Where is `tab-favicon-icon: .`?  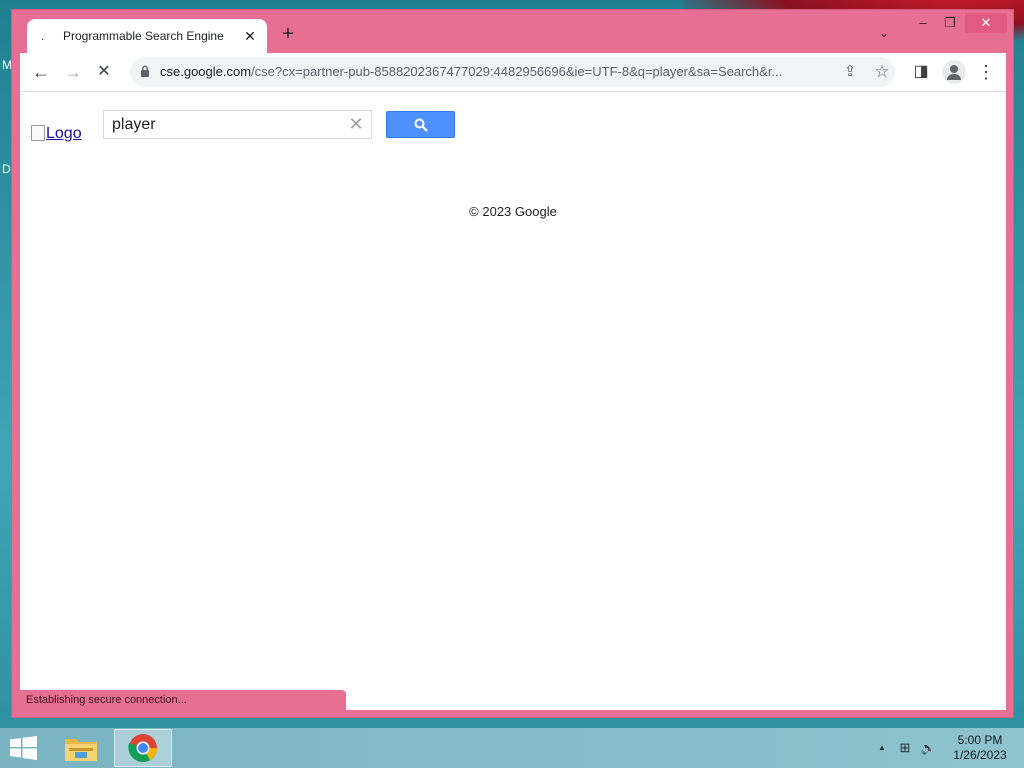 tab-favicon-icon: . is located at coordinates (43, 36).